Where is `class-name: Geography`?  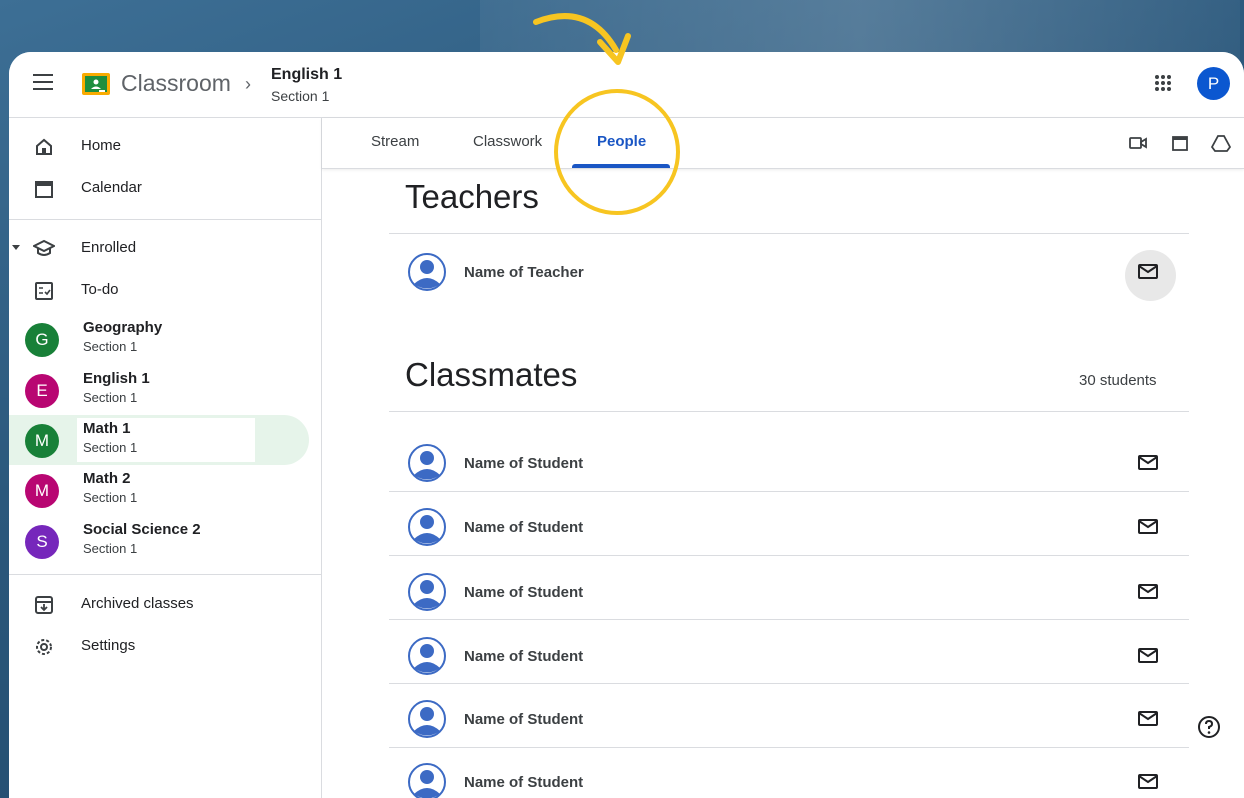 class-name: Geography is located at coordinates (123, 327).